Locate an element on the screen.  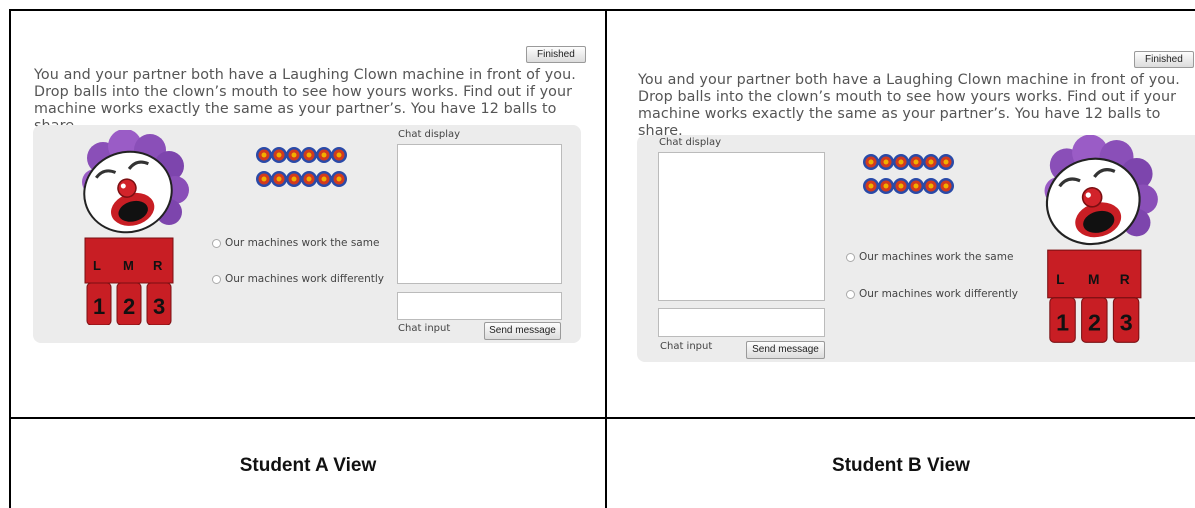
table-divider-horizontal is located at coordinates (602, 418).